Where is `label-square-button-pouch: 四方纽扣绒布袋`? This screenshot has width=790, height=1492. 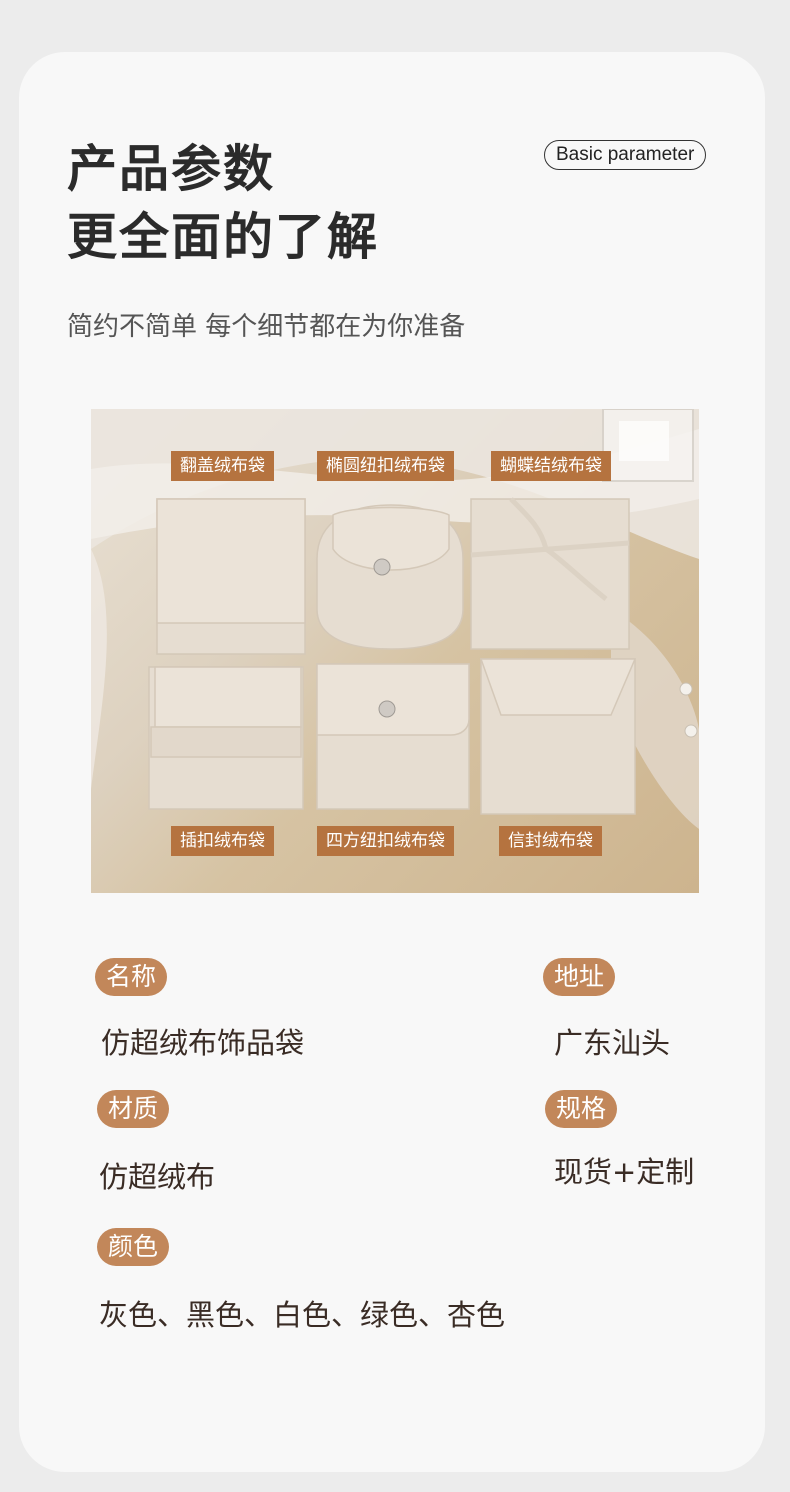
label-square-button-pouch: 四方纽扣绒布袋 is located at coordinates (385, 841).